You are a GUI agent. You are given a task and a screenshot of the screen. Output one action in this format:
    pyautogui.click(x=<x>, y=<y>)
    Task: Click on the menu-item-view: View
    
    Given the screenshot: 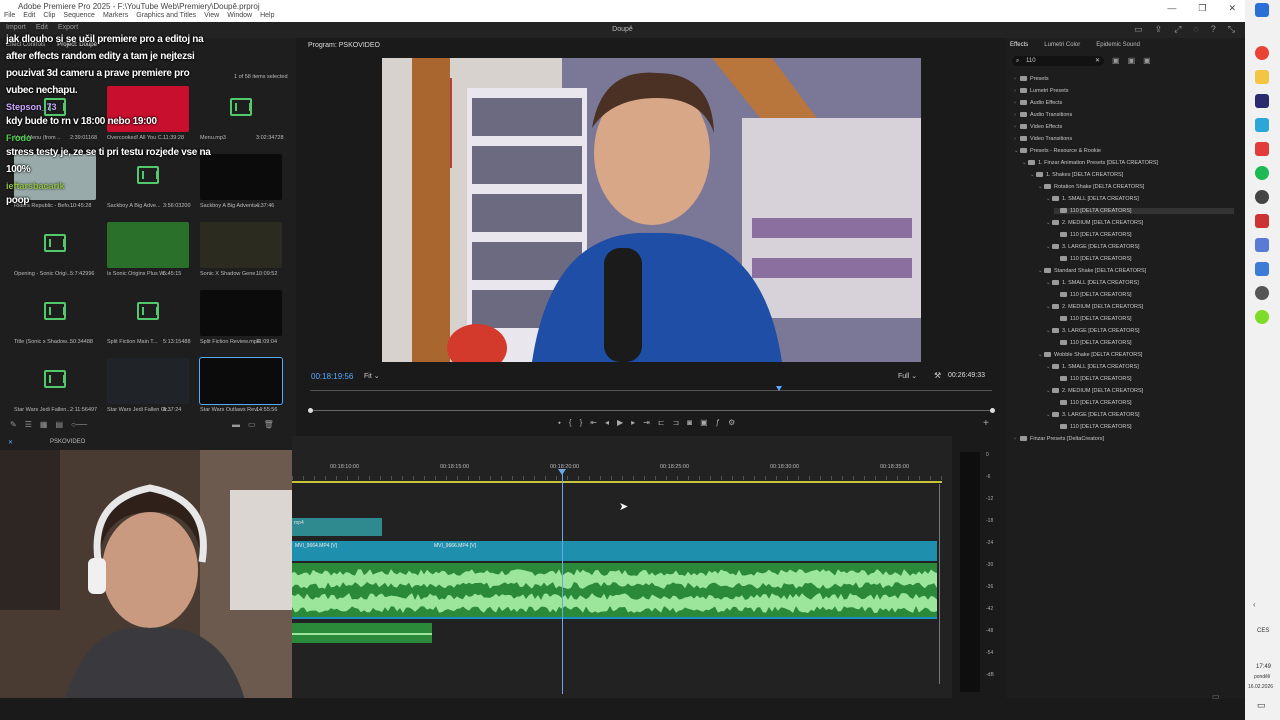 What is the action you would take?
    pyautogui.click(x=211, y=15)
    